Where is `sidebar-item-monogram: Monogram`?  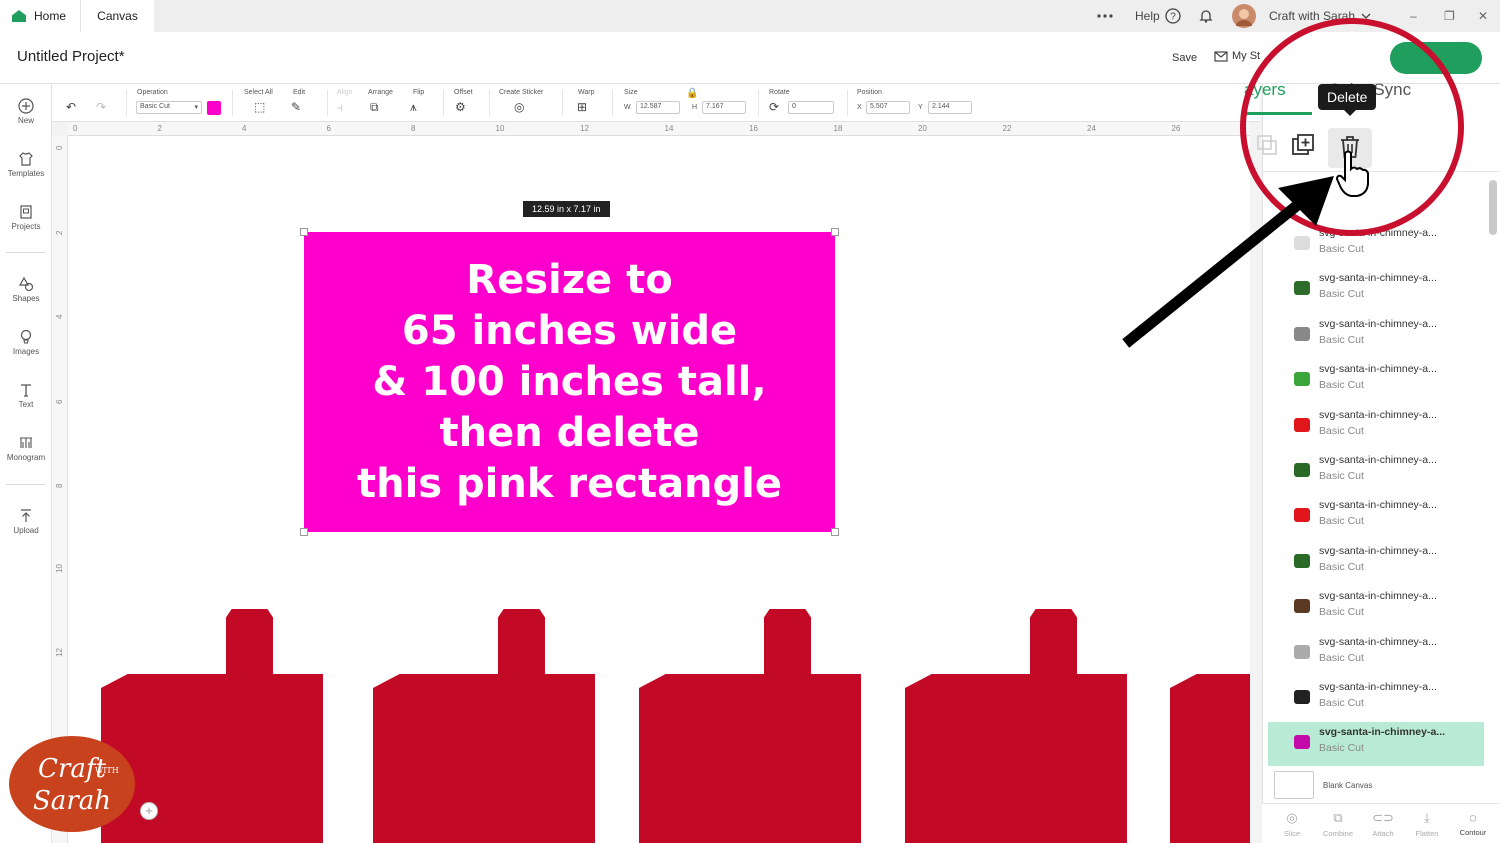 sidebar-item-monogram: Monogram is located at coordinates (26, 448).